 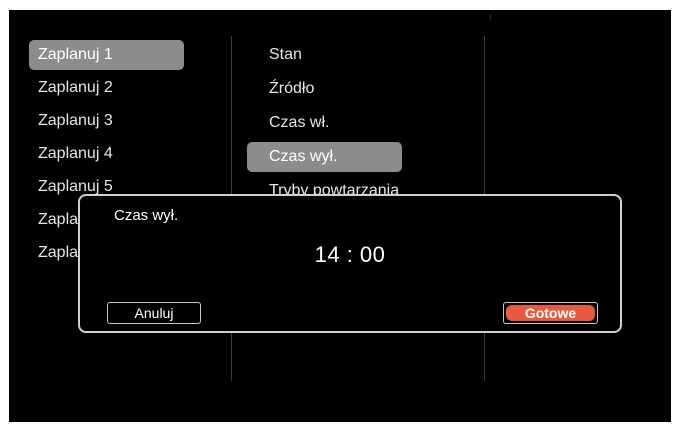 I want to click on setting-item-on-time: Czas wł., so click(x=324, y=123).